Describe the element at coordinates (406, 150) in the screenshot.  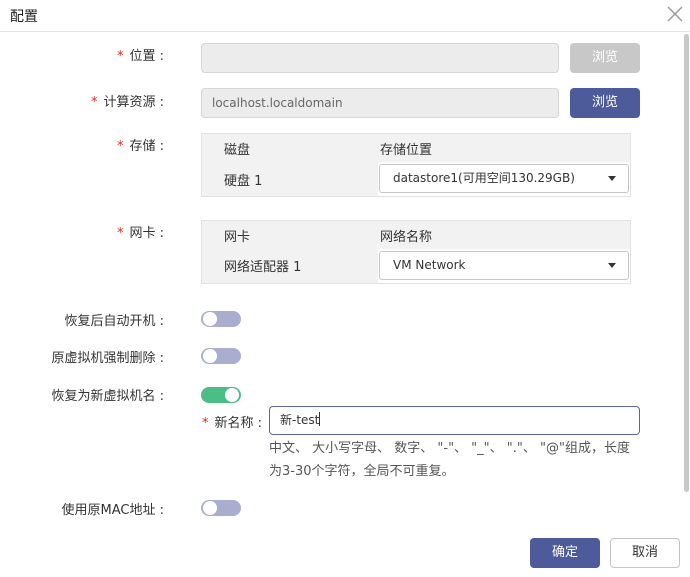
I see `storage-header-location: 存储位置` at that location.